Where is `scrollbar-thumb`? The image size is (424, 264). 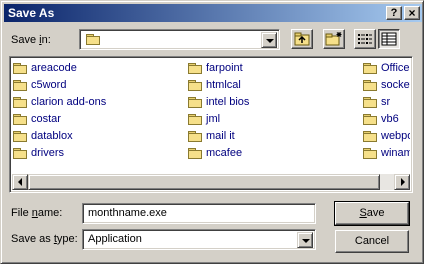 scrollbar-thumb is located at coordinates (204, 182).